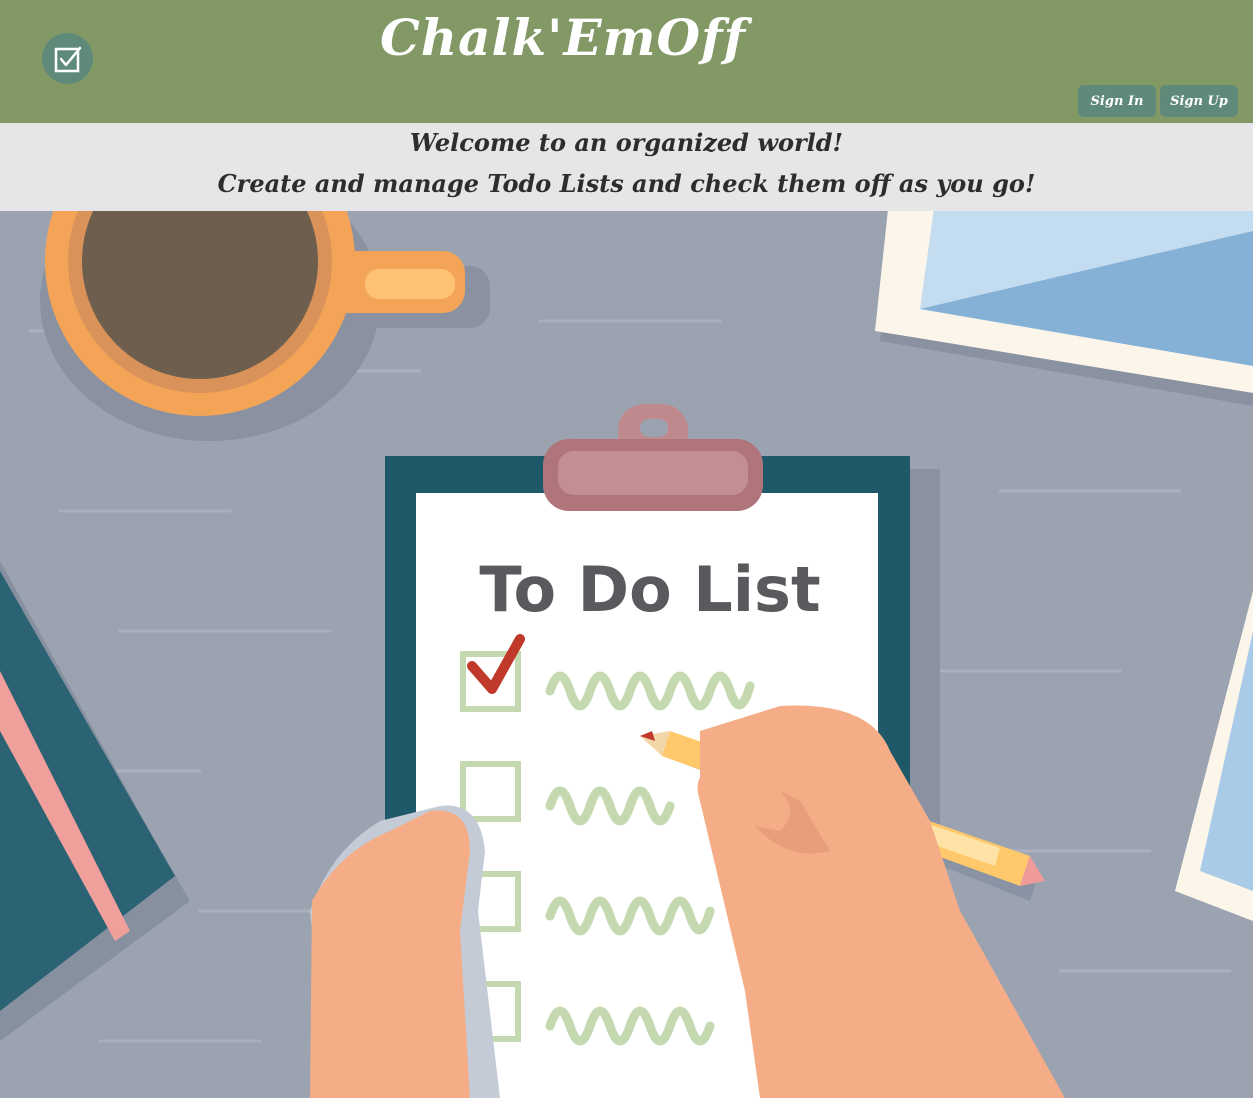 The width and height of the screenshot is (1253, 1098). I want to click on clipboard-title: To Do List, so click(649, 589).